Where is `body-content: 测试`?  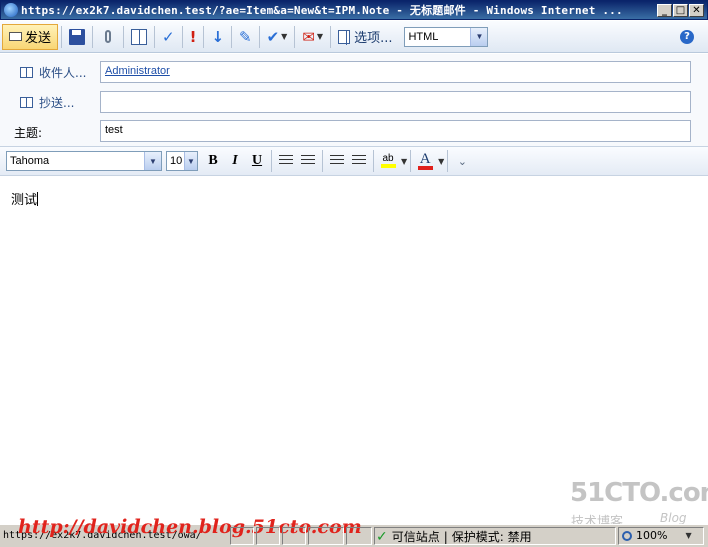 body-content: 测试 is located at coordinates (24, 200).